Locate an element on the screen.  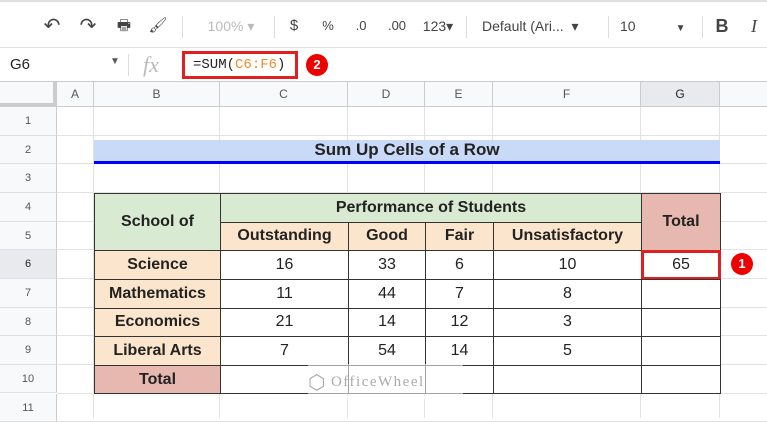
row-header-1: 1 is located at coordinates (28, 121).